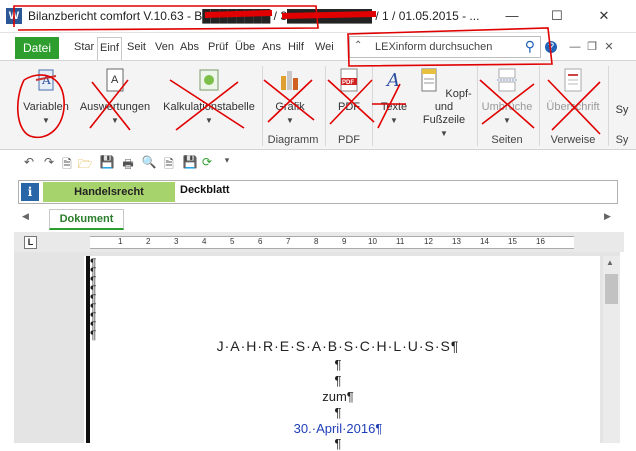 This screenshot has width=636, height=451. I want to click on variables-icon: A, so click(46, 80).